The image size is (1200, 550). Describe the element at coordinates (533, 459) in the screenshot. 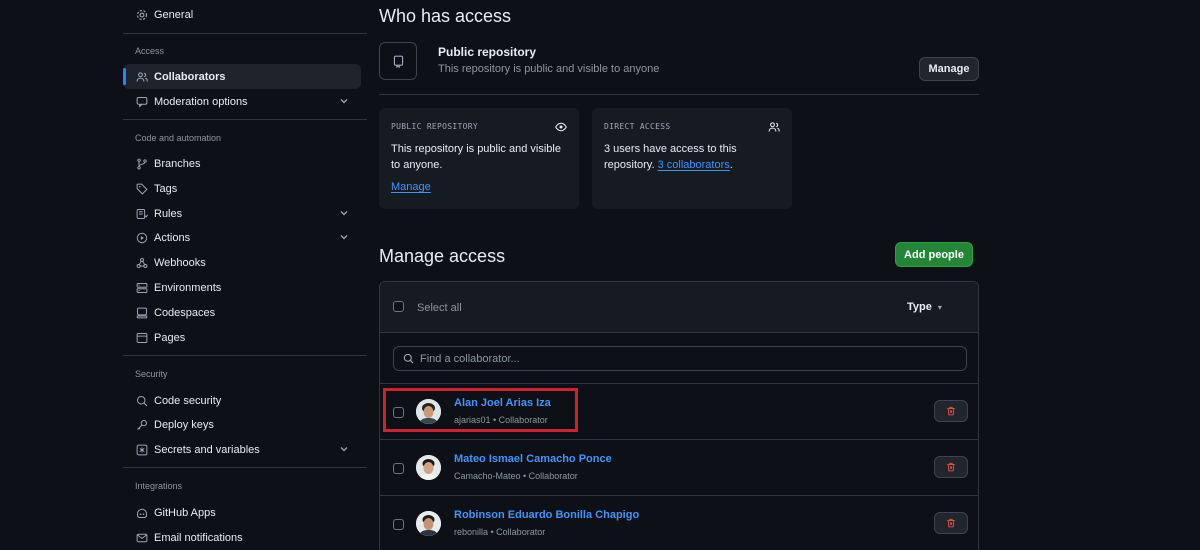

I see `collaborator-name-link: Mateo Ismael Camacho Ponce` at that location.